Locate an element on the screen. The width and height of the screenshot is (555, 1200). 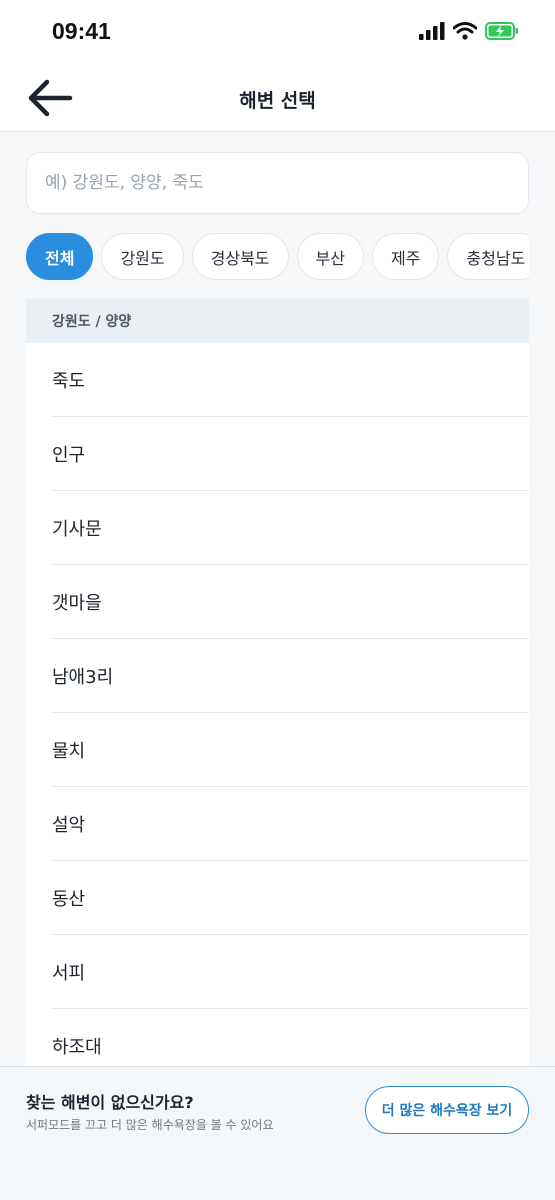
list-item: 하조대 is located at coordinates (290, 1037).